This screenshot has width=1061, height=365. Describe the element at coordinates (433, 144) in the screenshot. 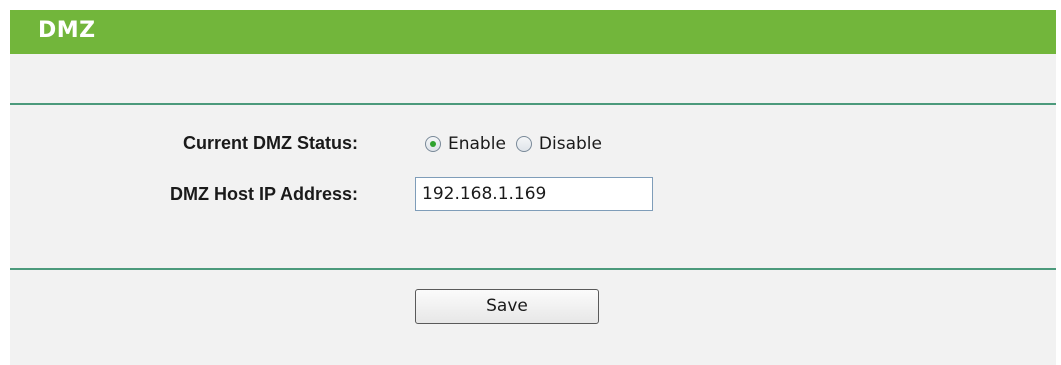

I see `enable-radio` at that location.